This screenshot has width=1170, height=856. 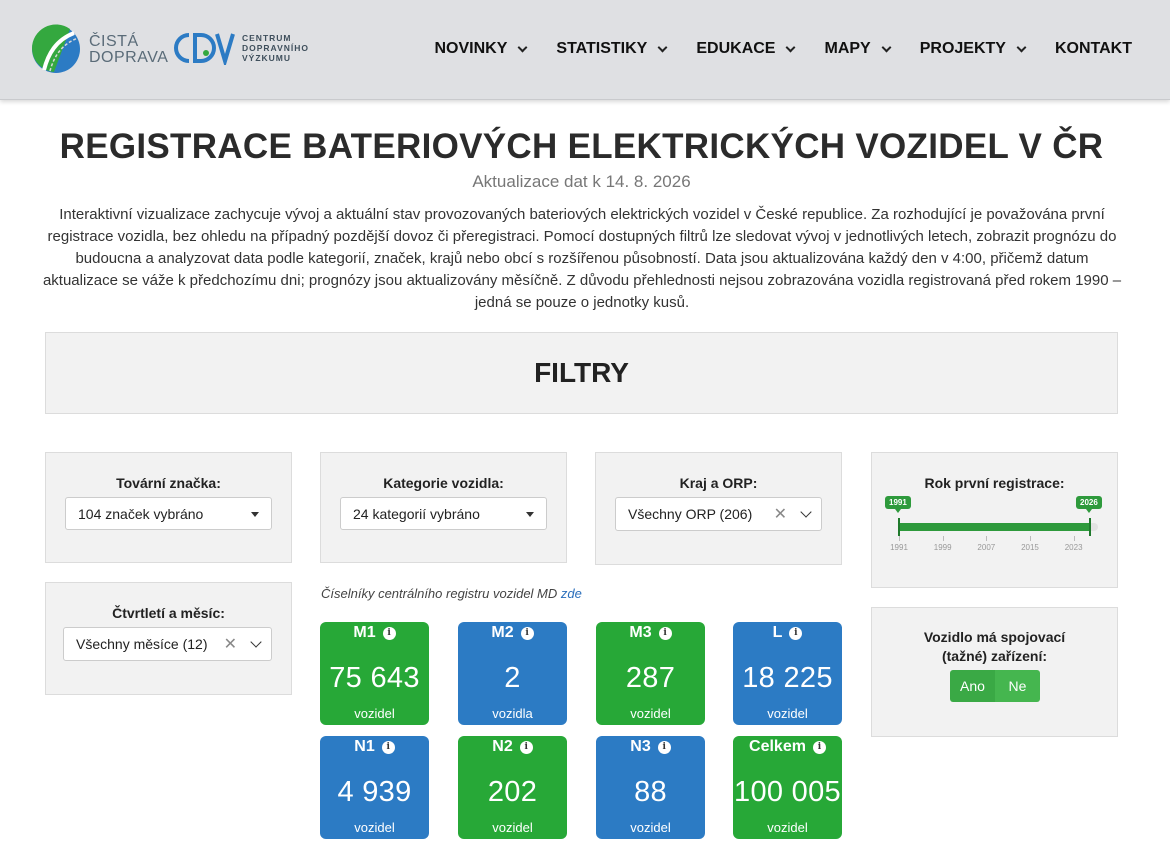 I want to click on category-select: 24 kategorií vybráno, so click(x=443, y=513).